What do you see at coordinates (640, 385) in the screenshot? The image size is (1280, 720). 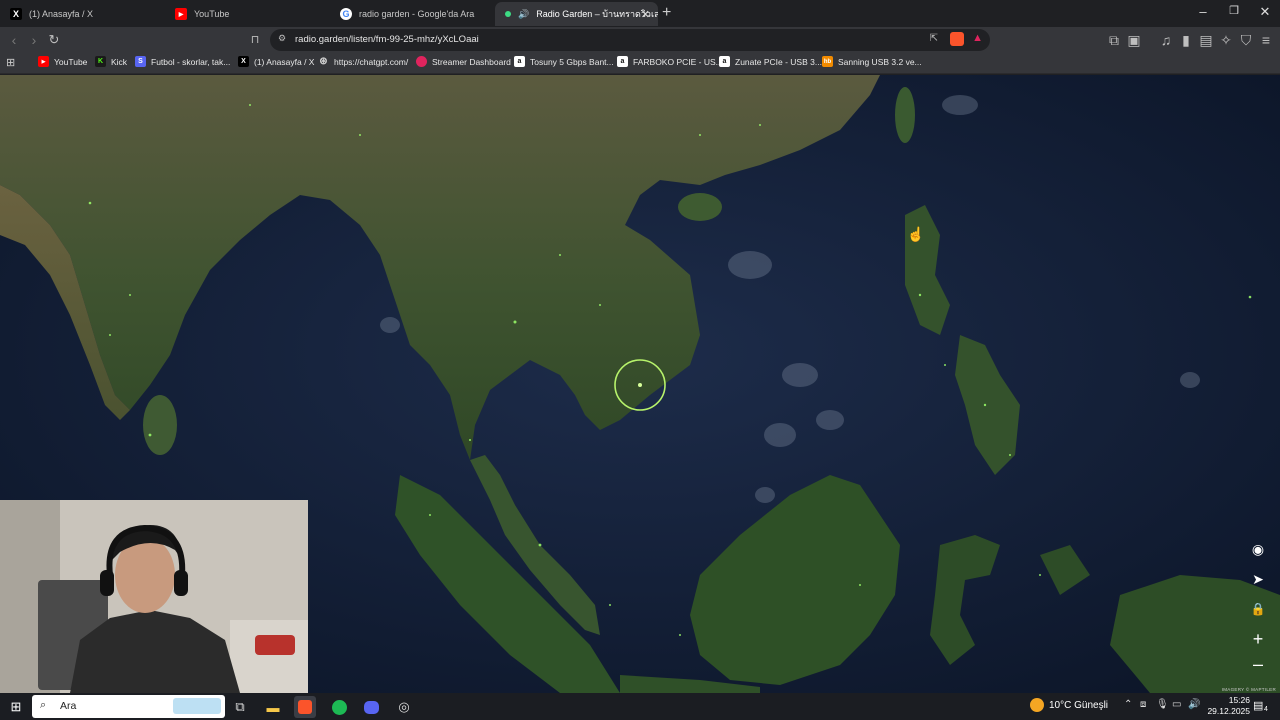 I see `station-dot` at bounding box center [640, 385].